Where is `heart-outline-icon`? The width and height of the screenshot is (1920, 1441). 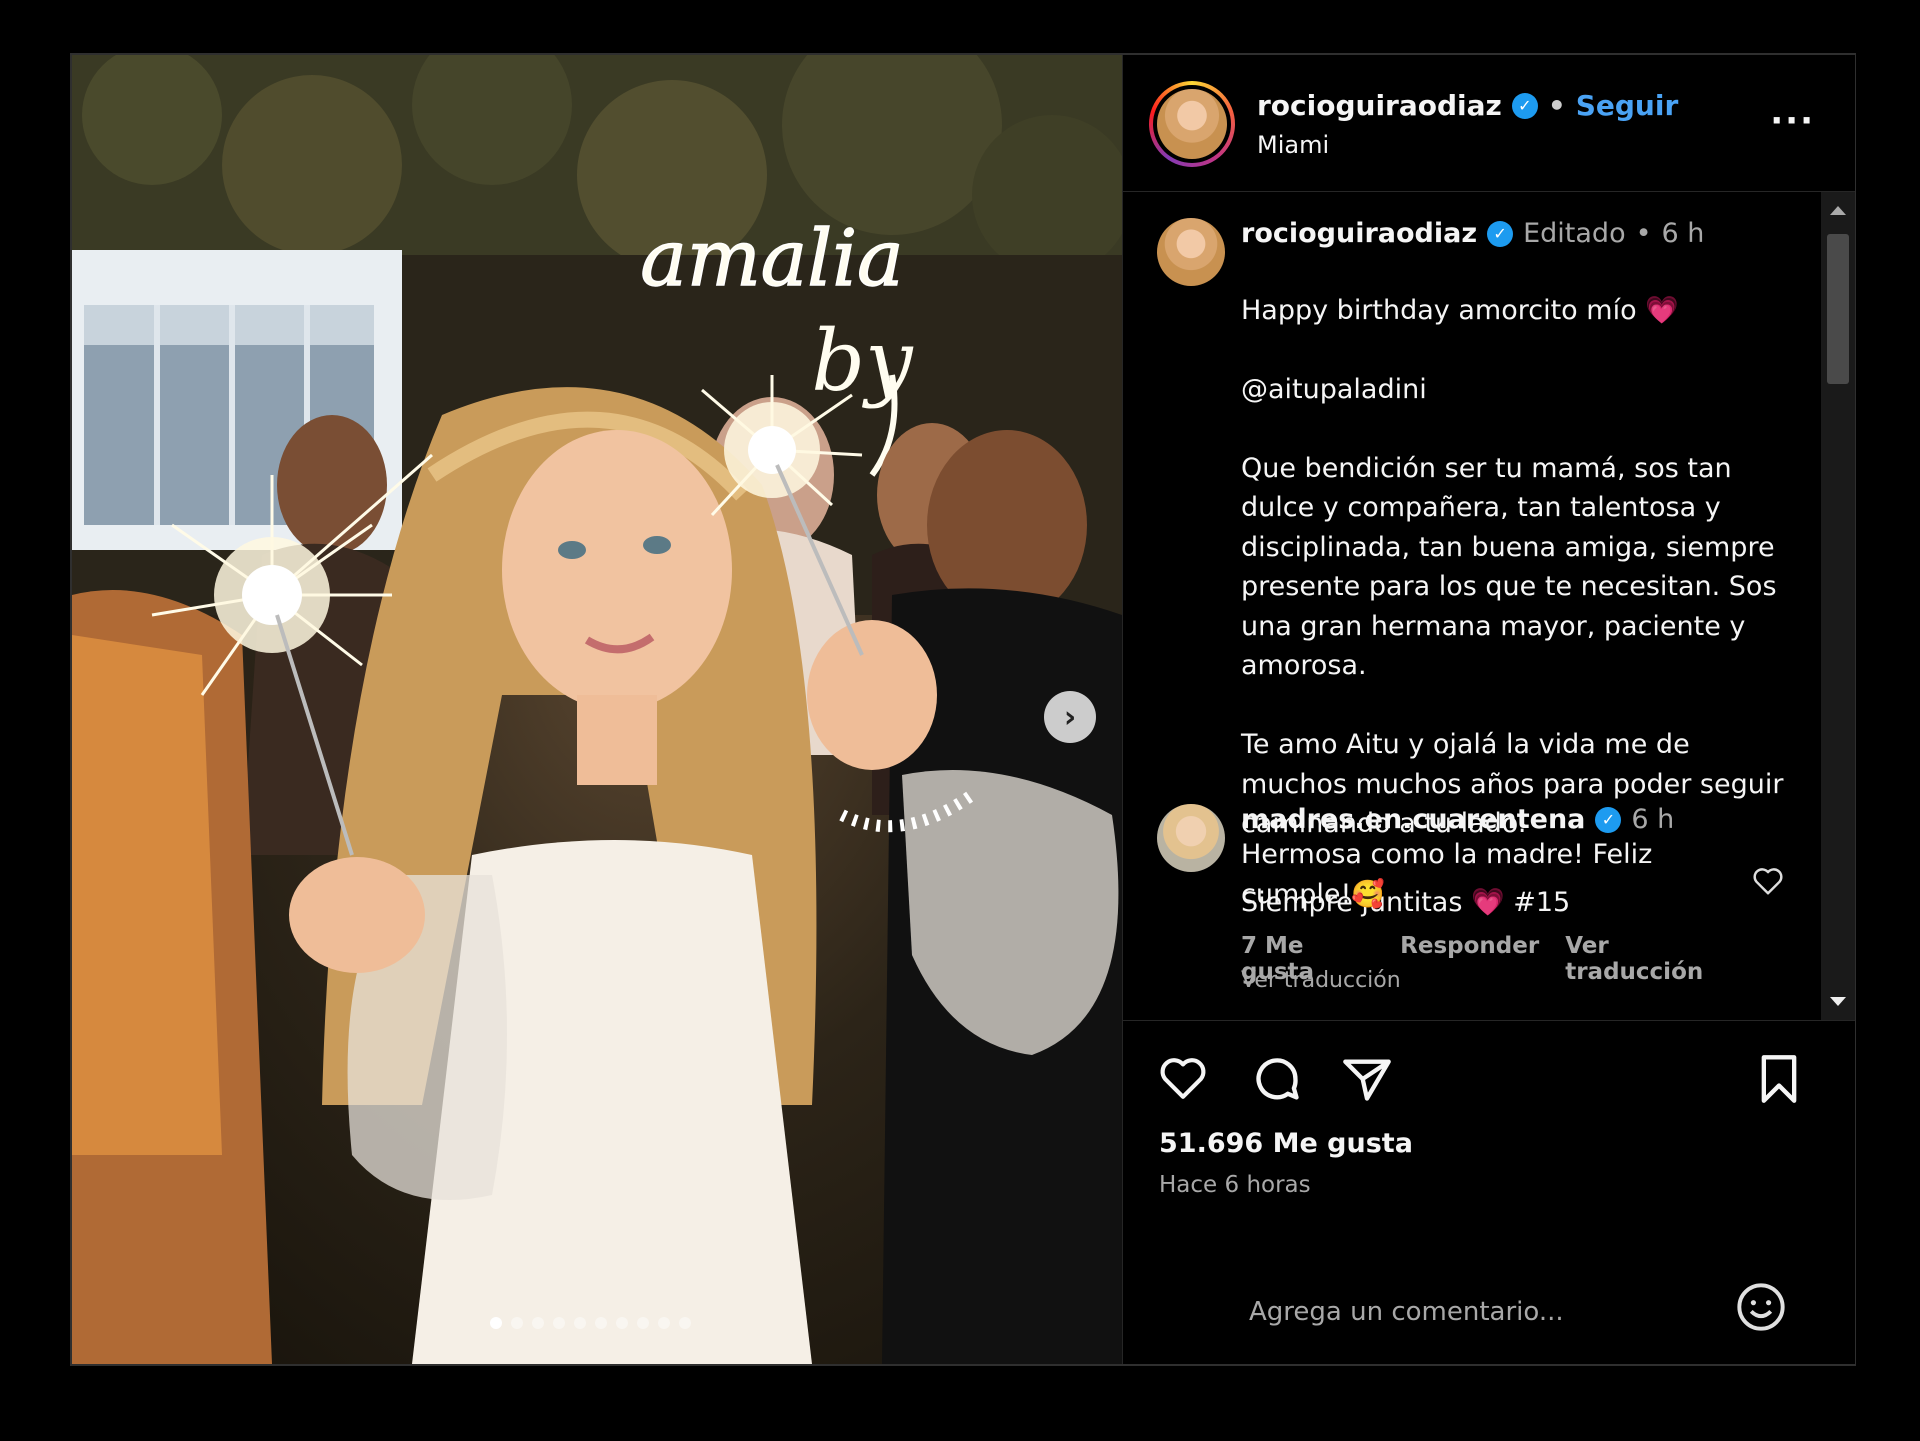 heart-outline-icon is located at coordinates (1768, 885).